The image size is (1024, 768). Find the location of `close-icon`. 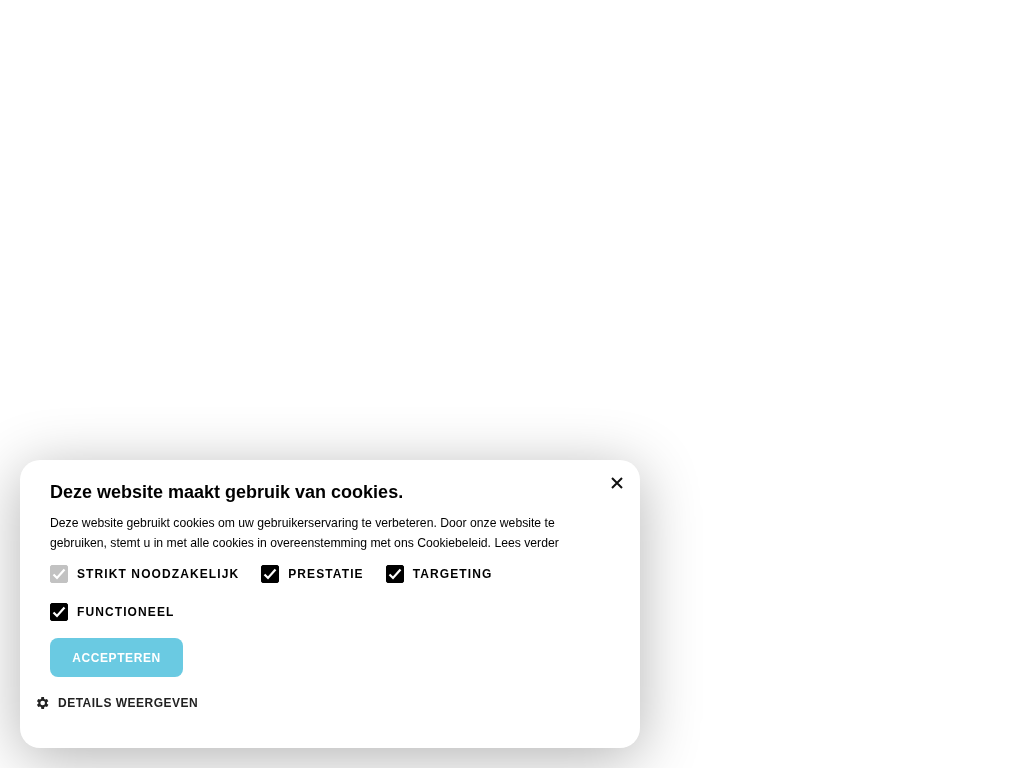

close-icon is located at coordinates (617, 483).